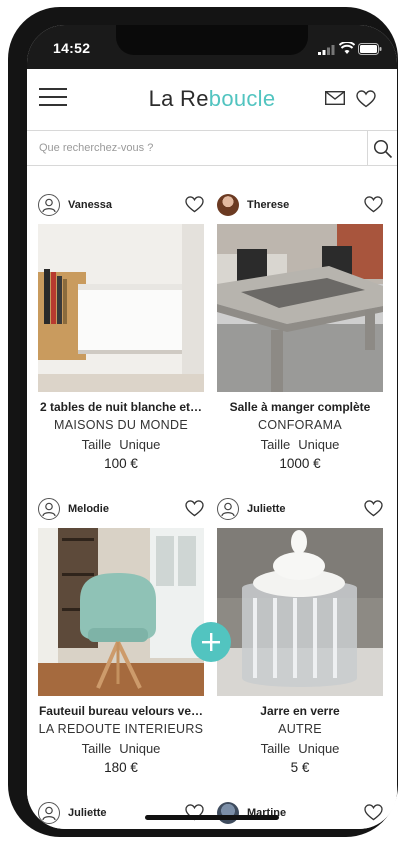 The height and width of the screenshot is (845, 408). Describe the element at coordinates (326, 50) in the screenshot. I see `signal-icon` at that location.